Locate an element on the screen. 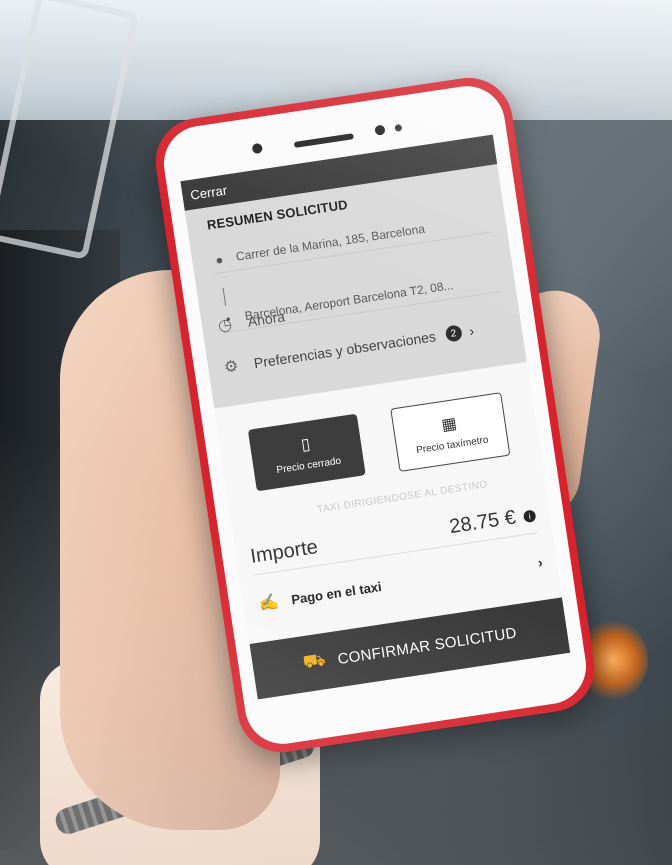  closed-price-label: Precio cerrado is located at coordinates (308, 465).